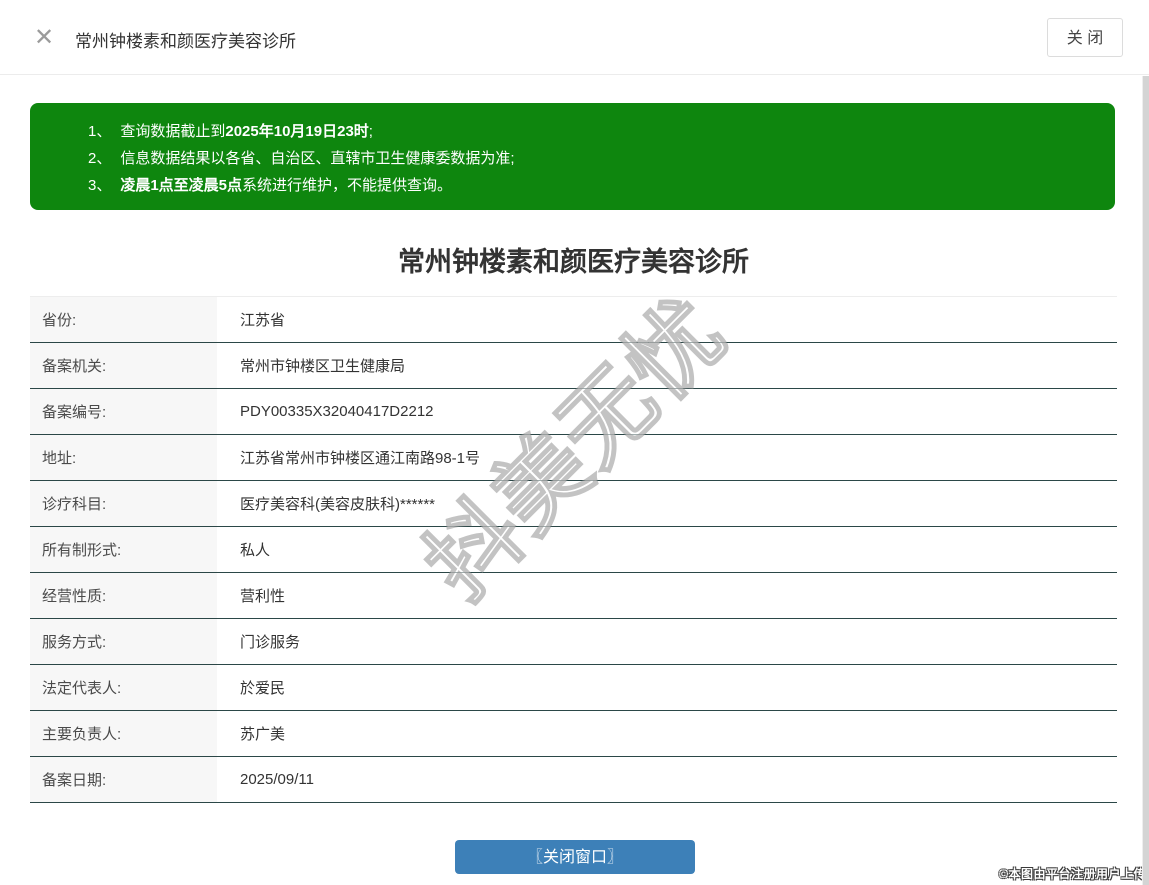 The image size is (1149, 885). Describe the element at coordinates (123, 687) in the screenshot. I see `field-label: 法定代表人:` at that location.